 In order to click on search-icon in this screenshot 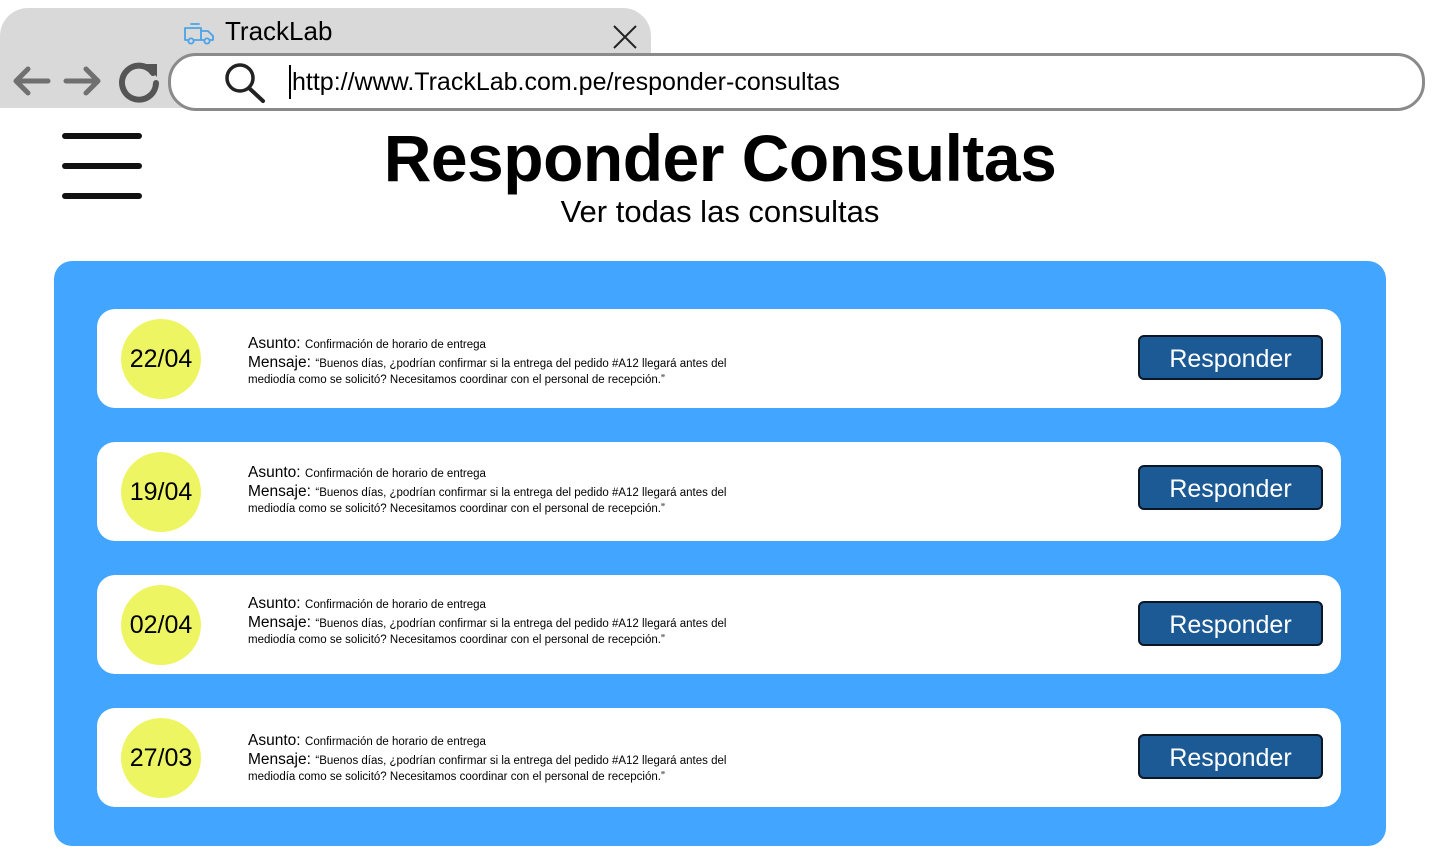, I will do `click(245, 83)`.